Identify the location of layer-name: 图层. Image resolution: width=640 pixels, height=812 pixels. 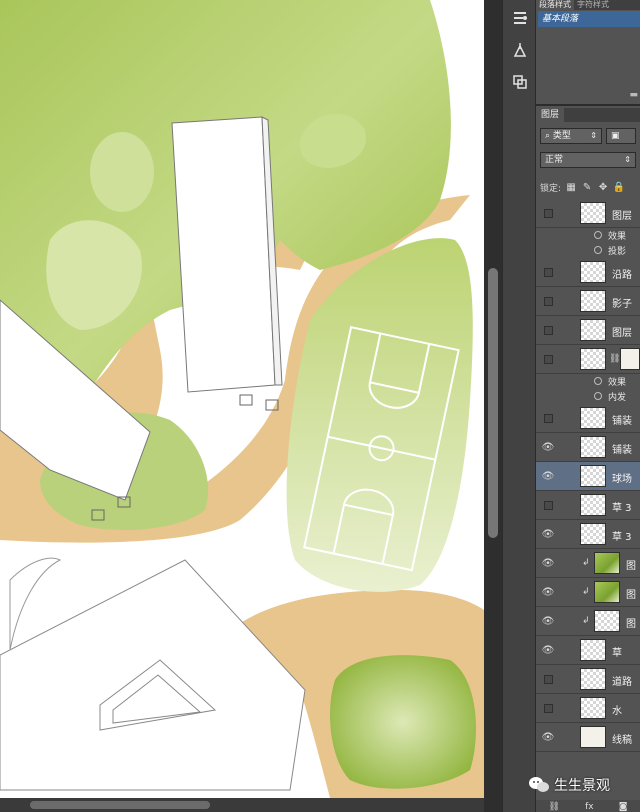
(622, 333).